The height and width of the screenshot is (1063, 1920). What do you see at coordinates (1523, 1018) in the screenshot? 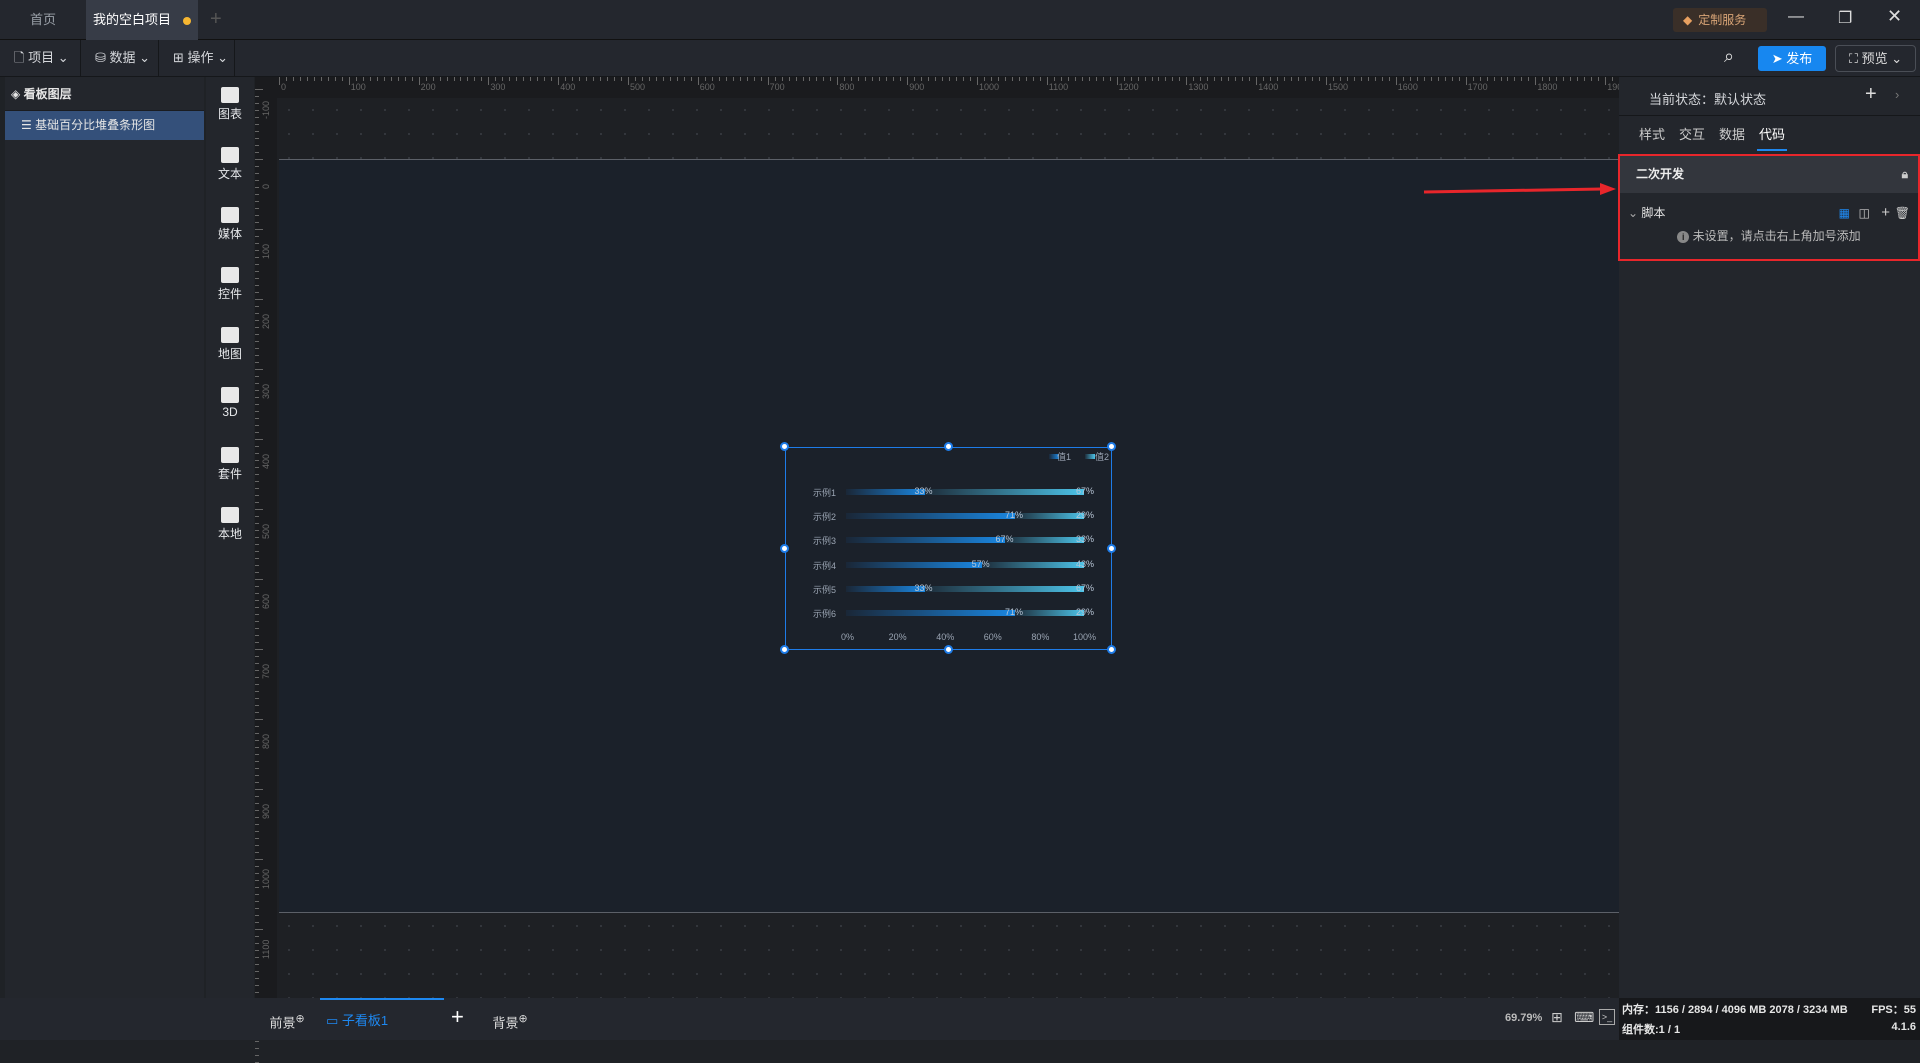
I see `zoom-level: 69.79%` at bounding box center [1523, 1018].